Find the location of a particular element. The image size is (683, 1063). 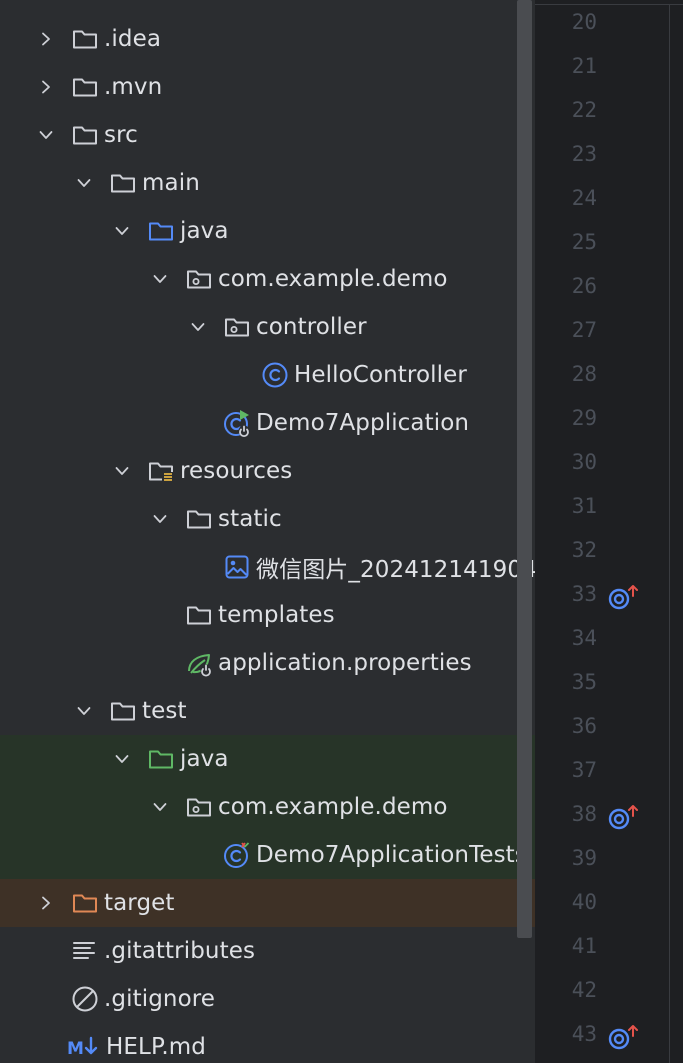

line-number: 29 is located at coordinates (584, 418).